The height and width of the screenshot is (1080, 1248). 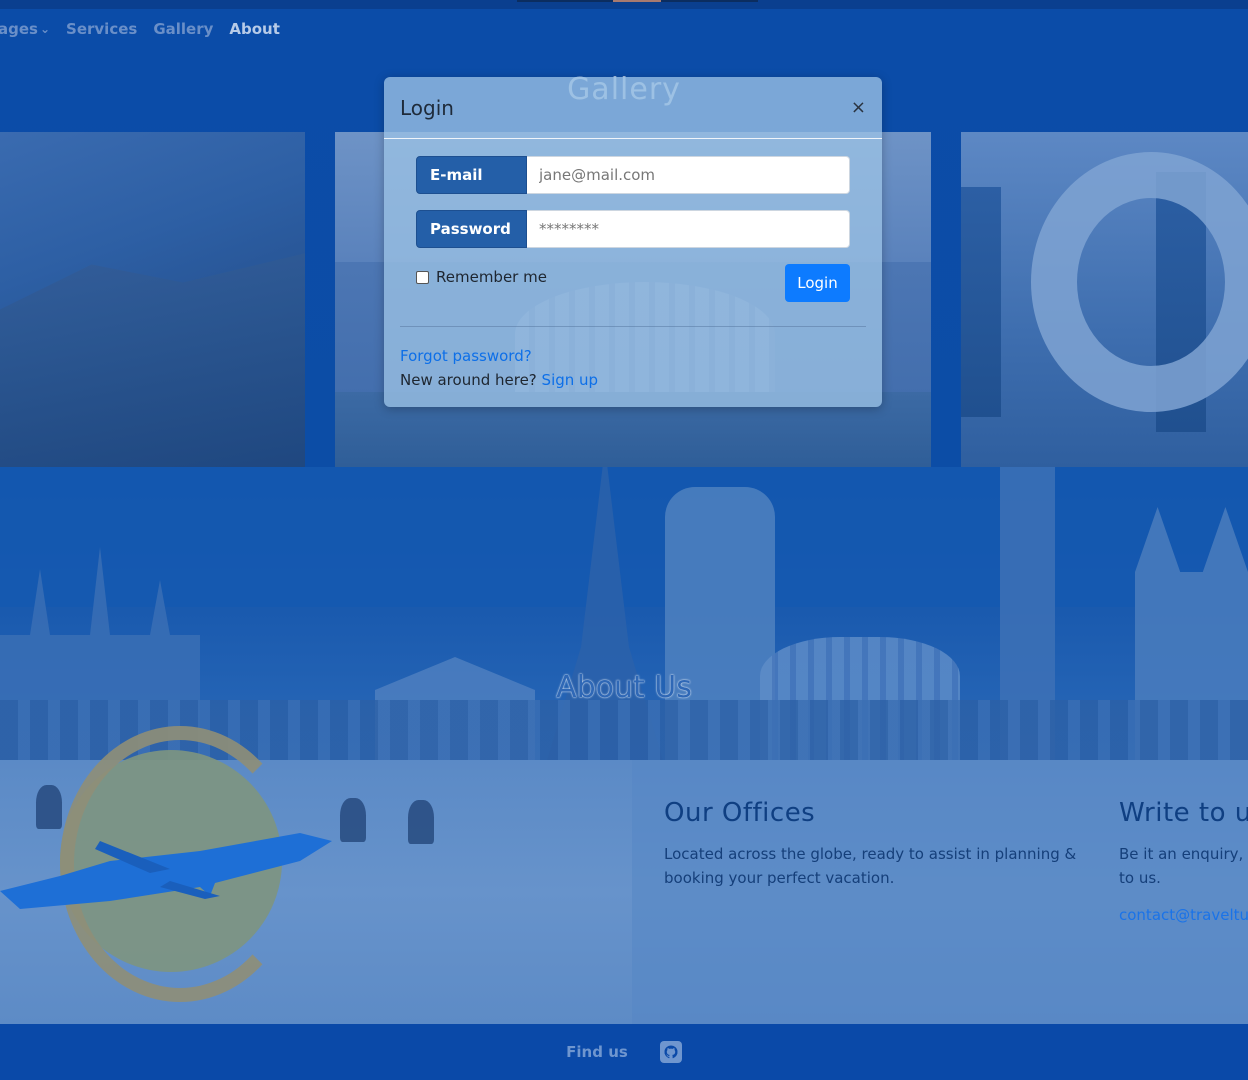 What do you see at coordinates (1183, 915) in the screenshot?
I see `contact-email-link: contact@traveltu` at bounding box center [1183, 915].